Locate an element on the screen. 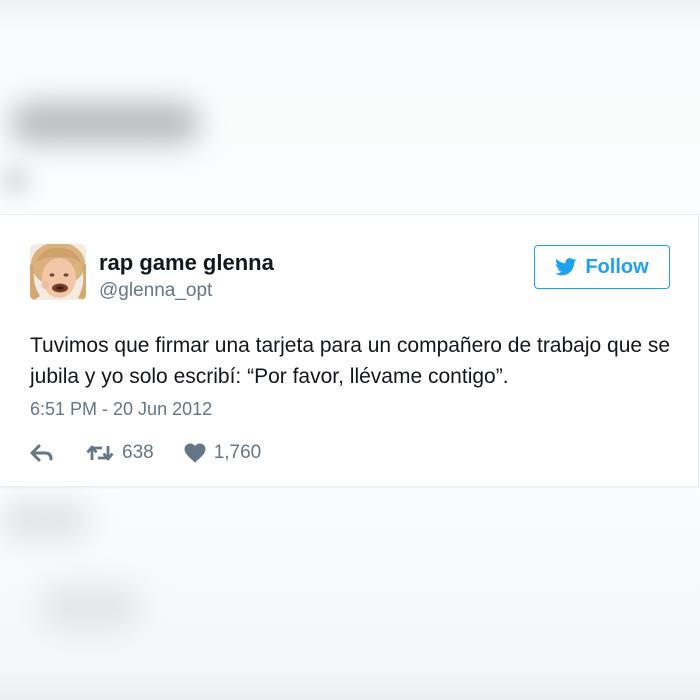 Image resolution: width=700 pixels, height=700 pixels. twitter-bird-icon is located at coordinates (566, 267).